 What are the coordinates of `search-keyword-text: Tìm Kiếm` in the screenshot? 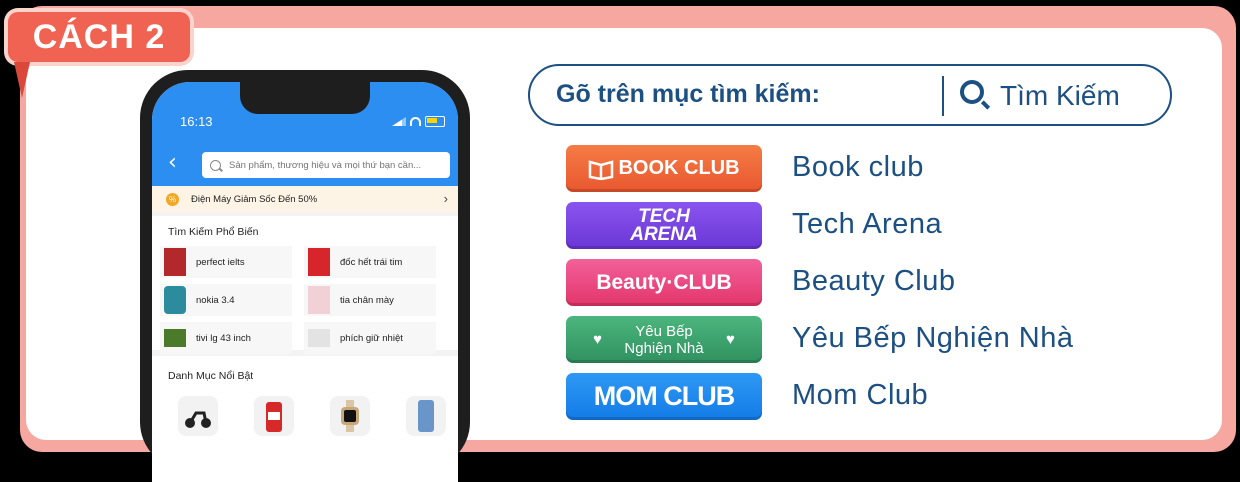 It's located at (1060, 95).